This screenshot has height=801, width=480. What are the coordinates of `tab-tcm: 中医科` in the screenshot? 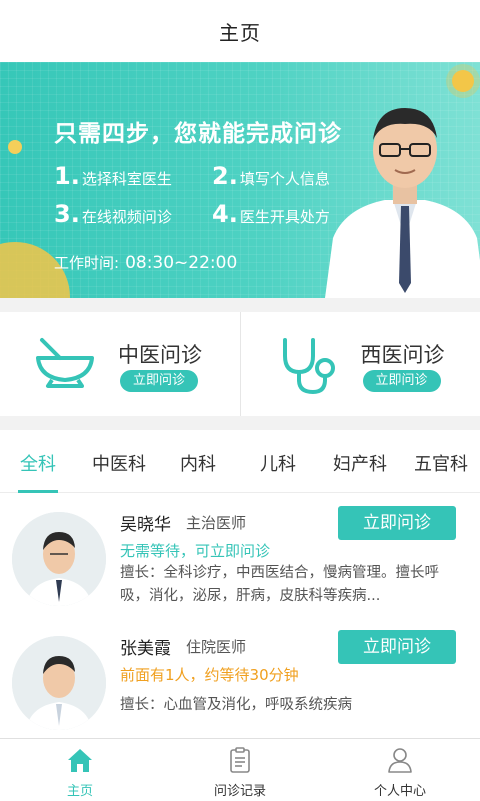 It's located at (119, 463).